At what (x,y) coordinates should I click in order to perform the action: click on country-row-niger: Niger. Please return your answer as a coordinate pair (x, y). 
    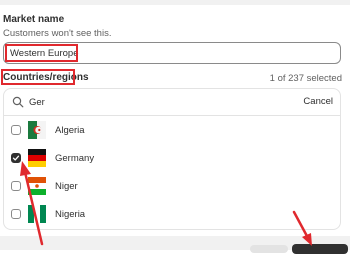
    Looking at the image, I should click on (172, 187).